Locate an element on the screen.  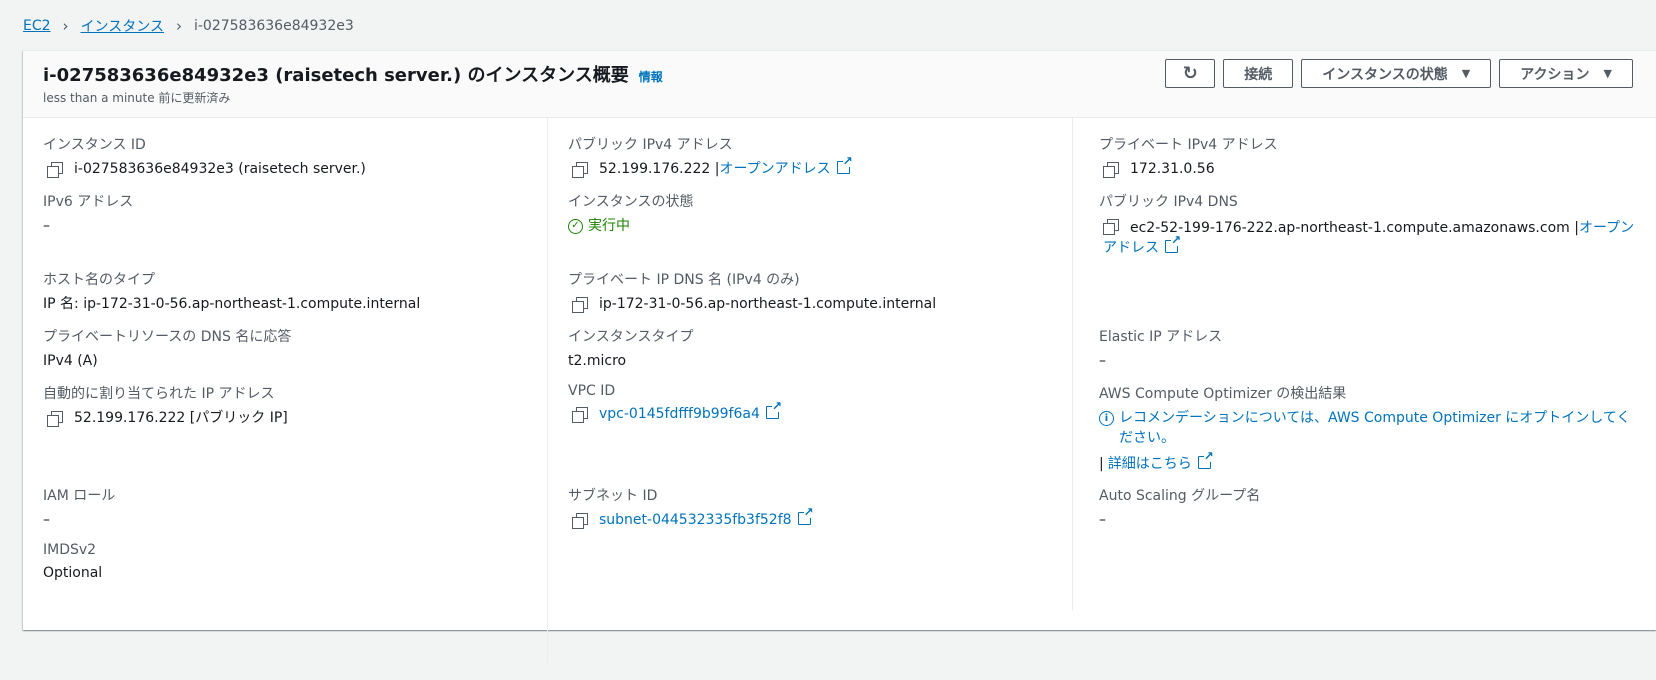
instance-state-dropdown: インスタンスの状態 ▼ is located at coordinates (1396, 73).